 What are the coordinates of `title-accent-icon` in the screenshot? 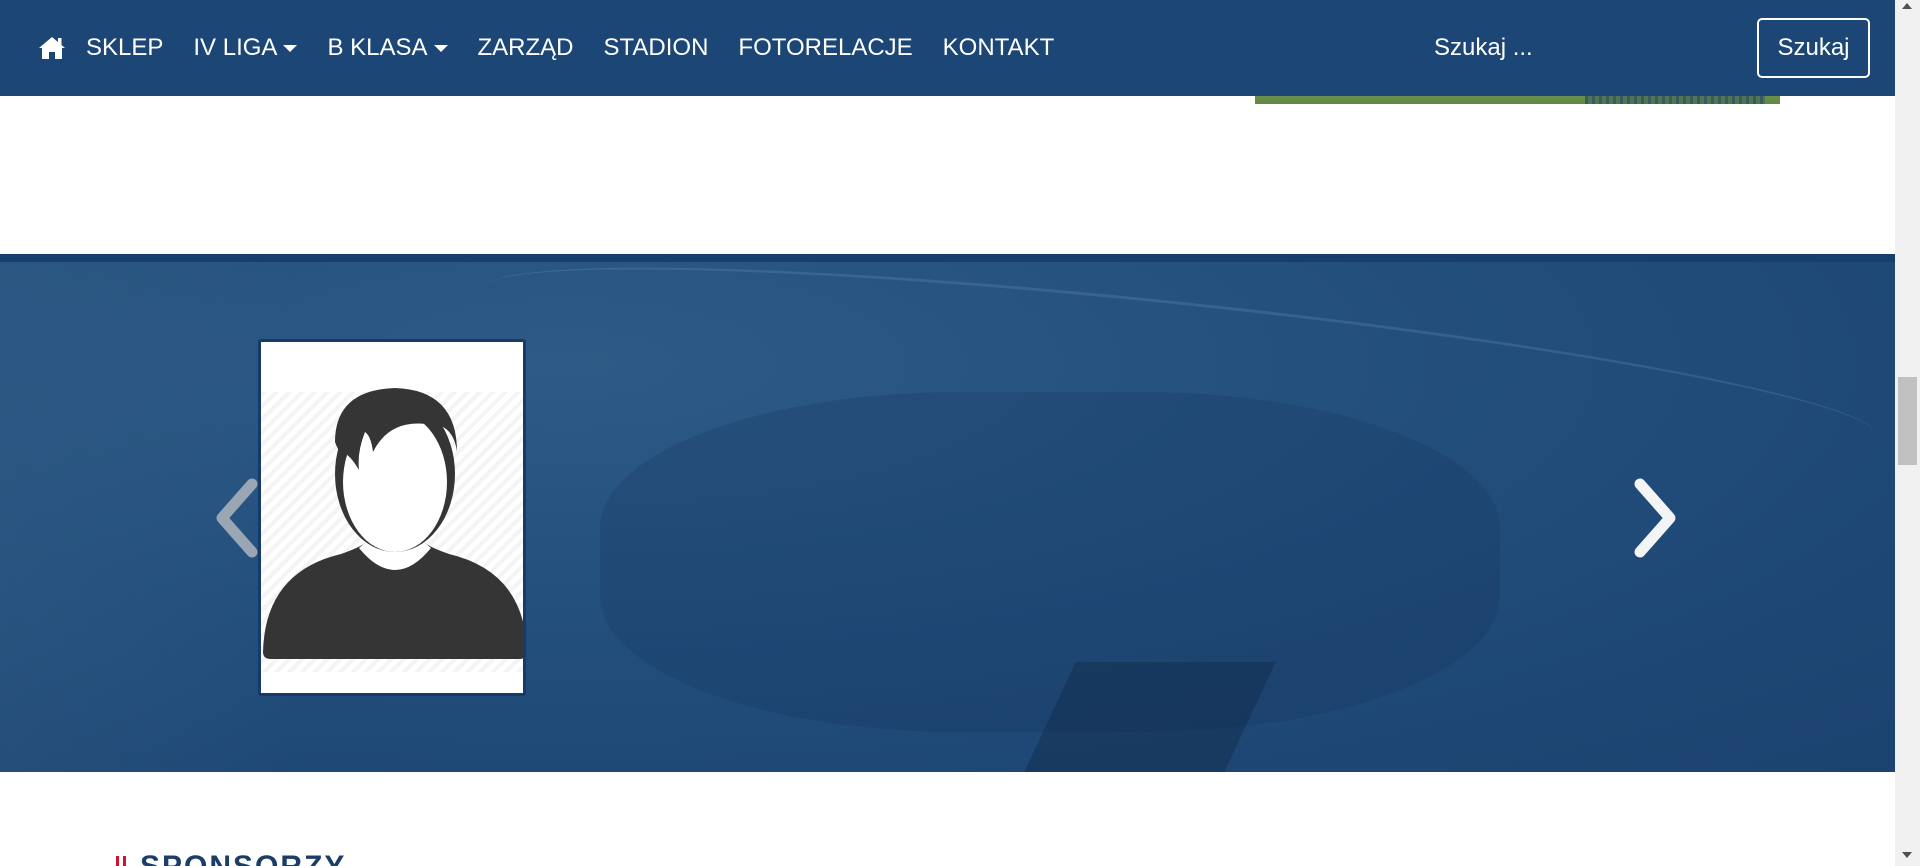 It's located at (121, 861).